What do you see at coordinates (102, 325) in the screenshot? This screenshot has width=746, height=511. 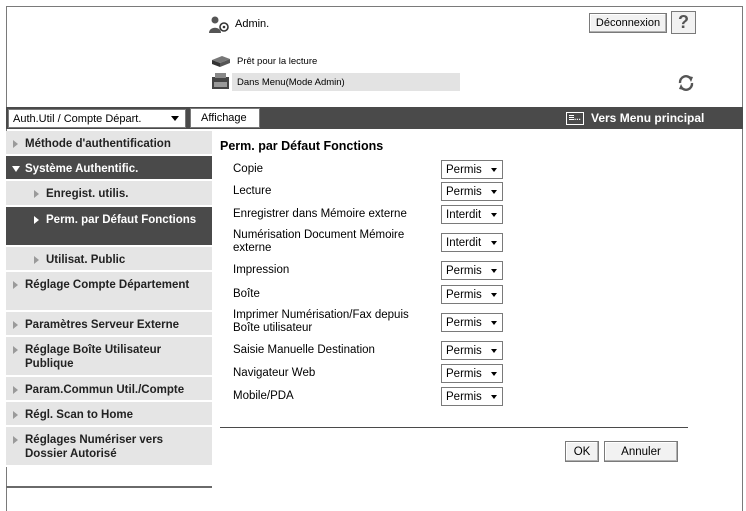 I see `sidebar-item-label: Paramètres Serveur Externe` at bounding box center [102, 325].